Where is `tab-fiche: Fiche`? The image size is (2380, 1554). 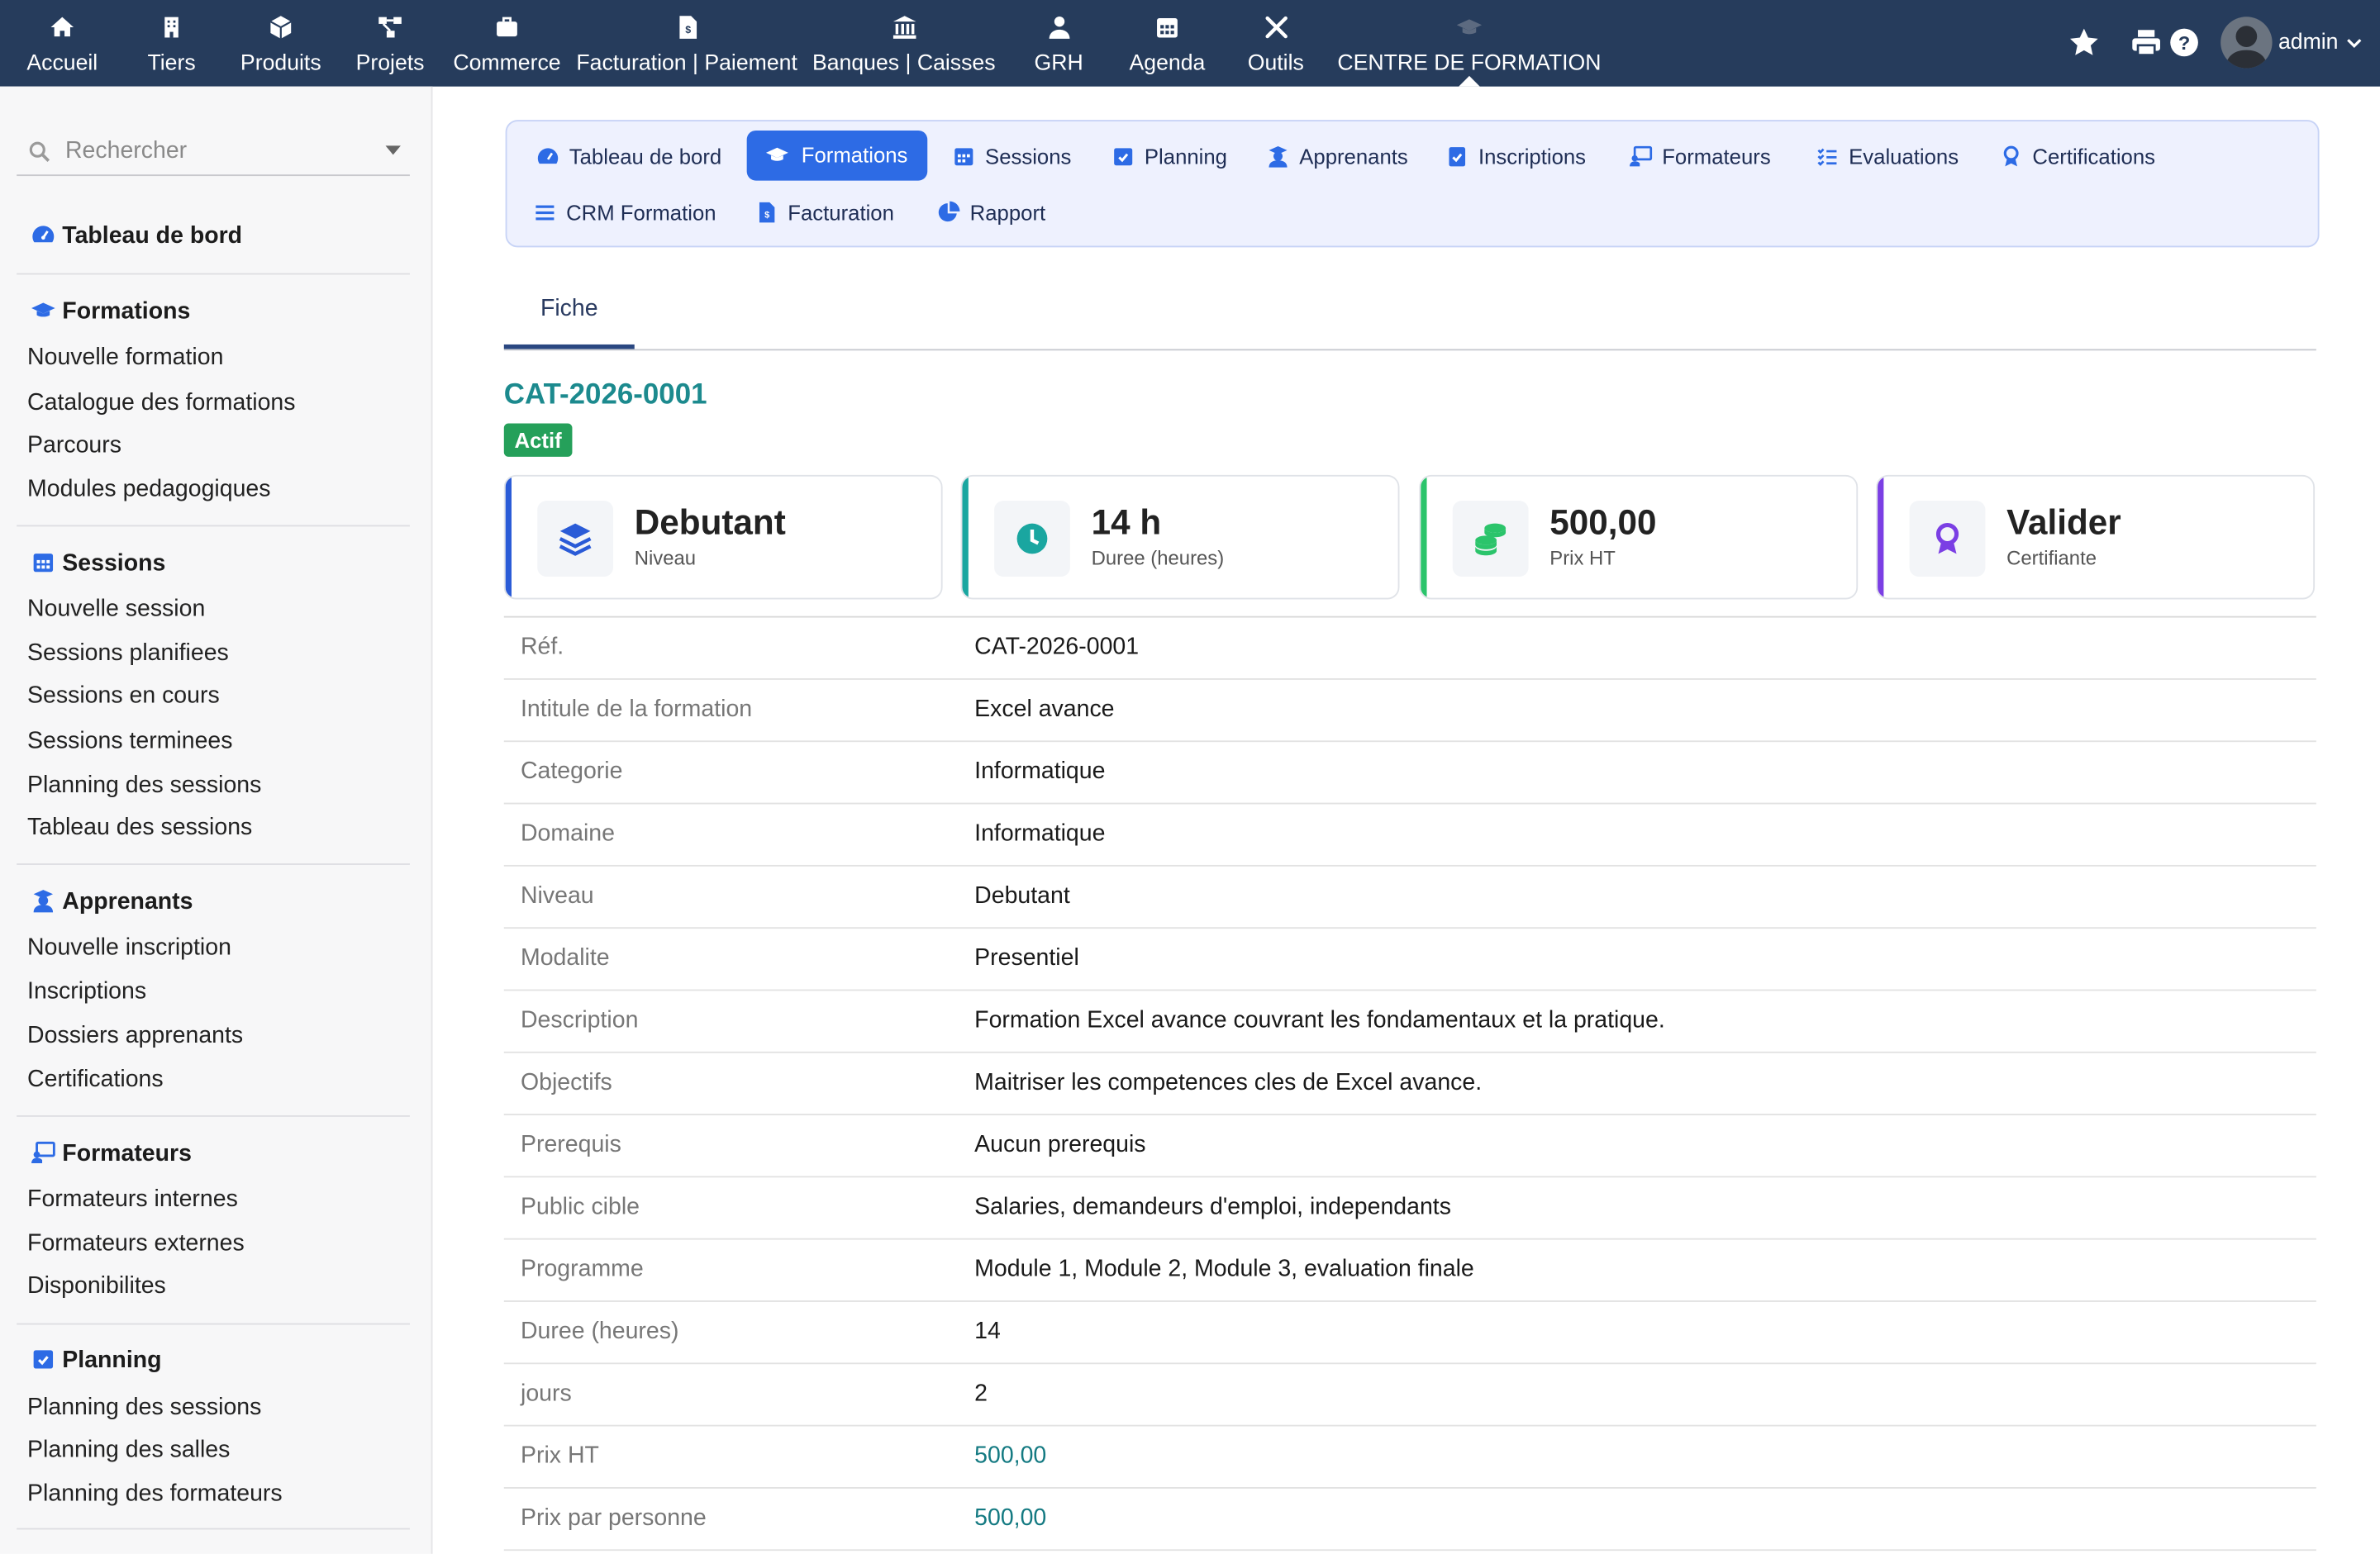 tab-fiche: Fiche is located at coordinates (569, 312).